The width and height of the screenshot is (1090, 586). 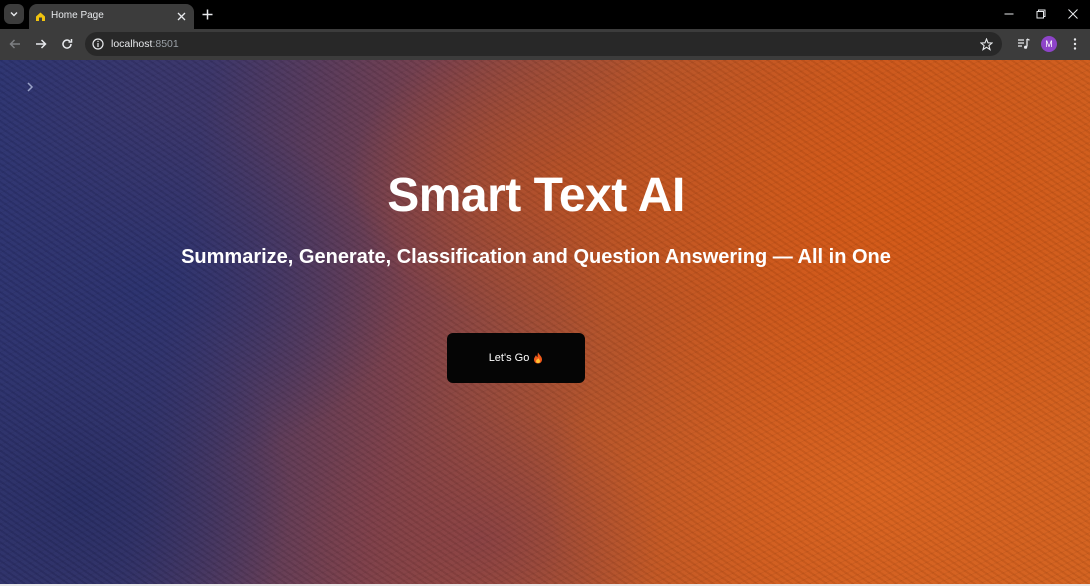 I want to click on plus-icon, so click(x=207, y=14).